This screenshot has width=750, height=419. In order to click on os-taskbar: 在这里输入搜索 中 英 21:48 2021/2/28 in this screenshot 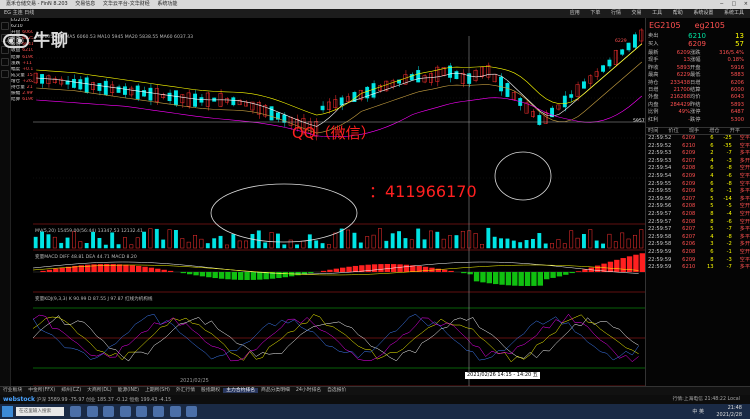, I will do `click(375, 411)`.